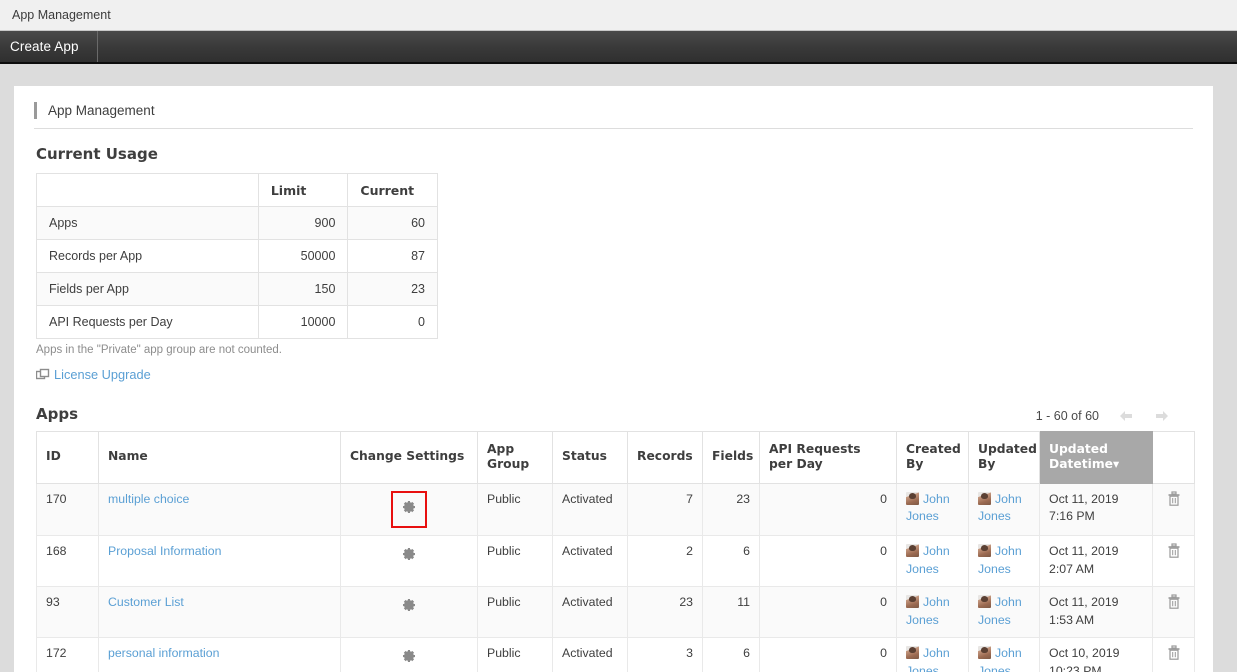  What do you see at coordinates (303, 256) in the screenshot?
I see `usage-limit: 50000` at bounding box center [303, 256].